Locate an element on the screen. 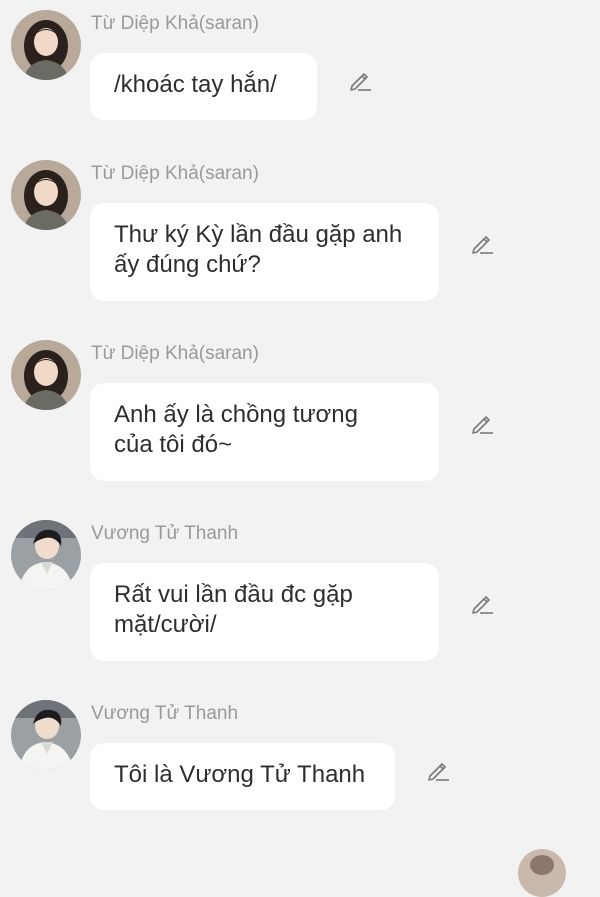 The width and height of the screenshot is (600, 897). message-item: Vương Tử Thanh Tôi là Vương Tử Thanh is located at coordinates (300, 757).